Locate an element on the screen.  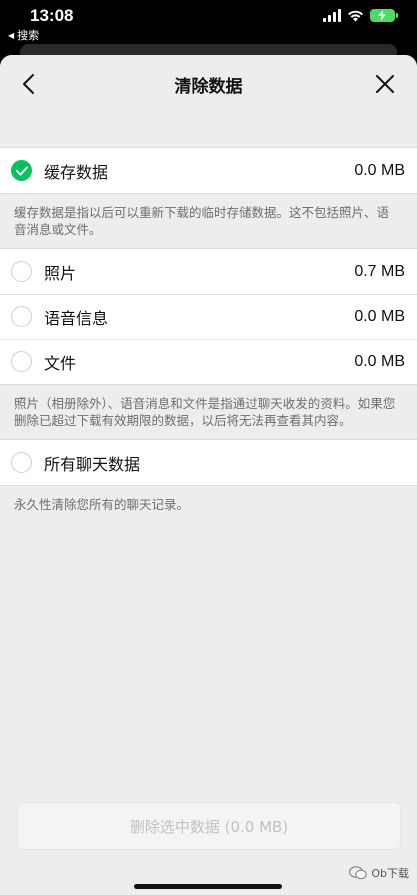
files-checkbox is located at coordinates (21, 361).